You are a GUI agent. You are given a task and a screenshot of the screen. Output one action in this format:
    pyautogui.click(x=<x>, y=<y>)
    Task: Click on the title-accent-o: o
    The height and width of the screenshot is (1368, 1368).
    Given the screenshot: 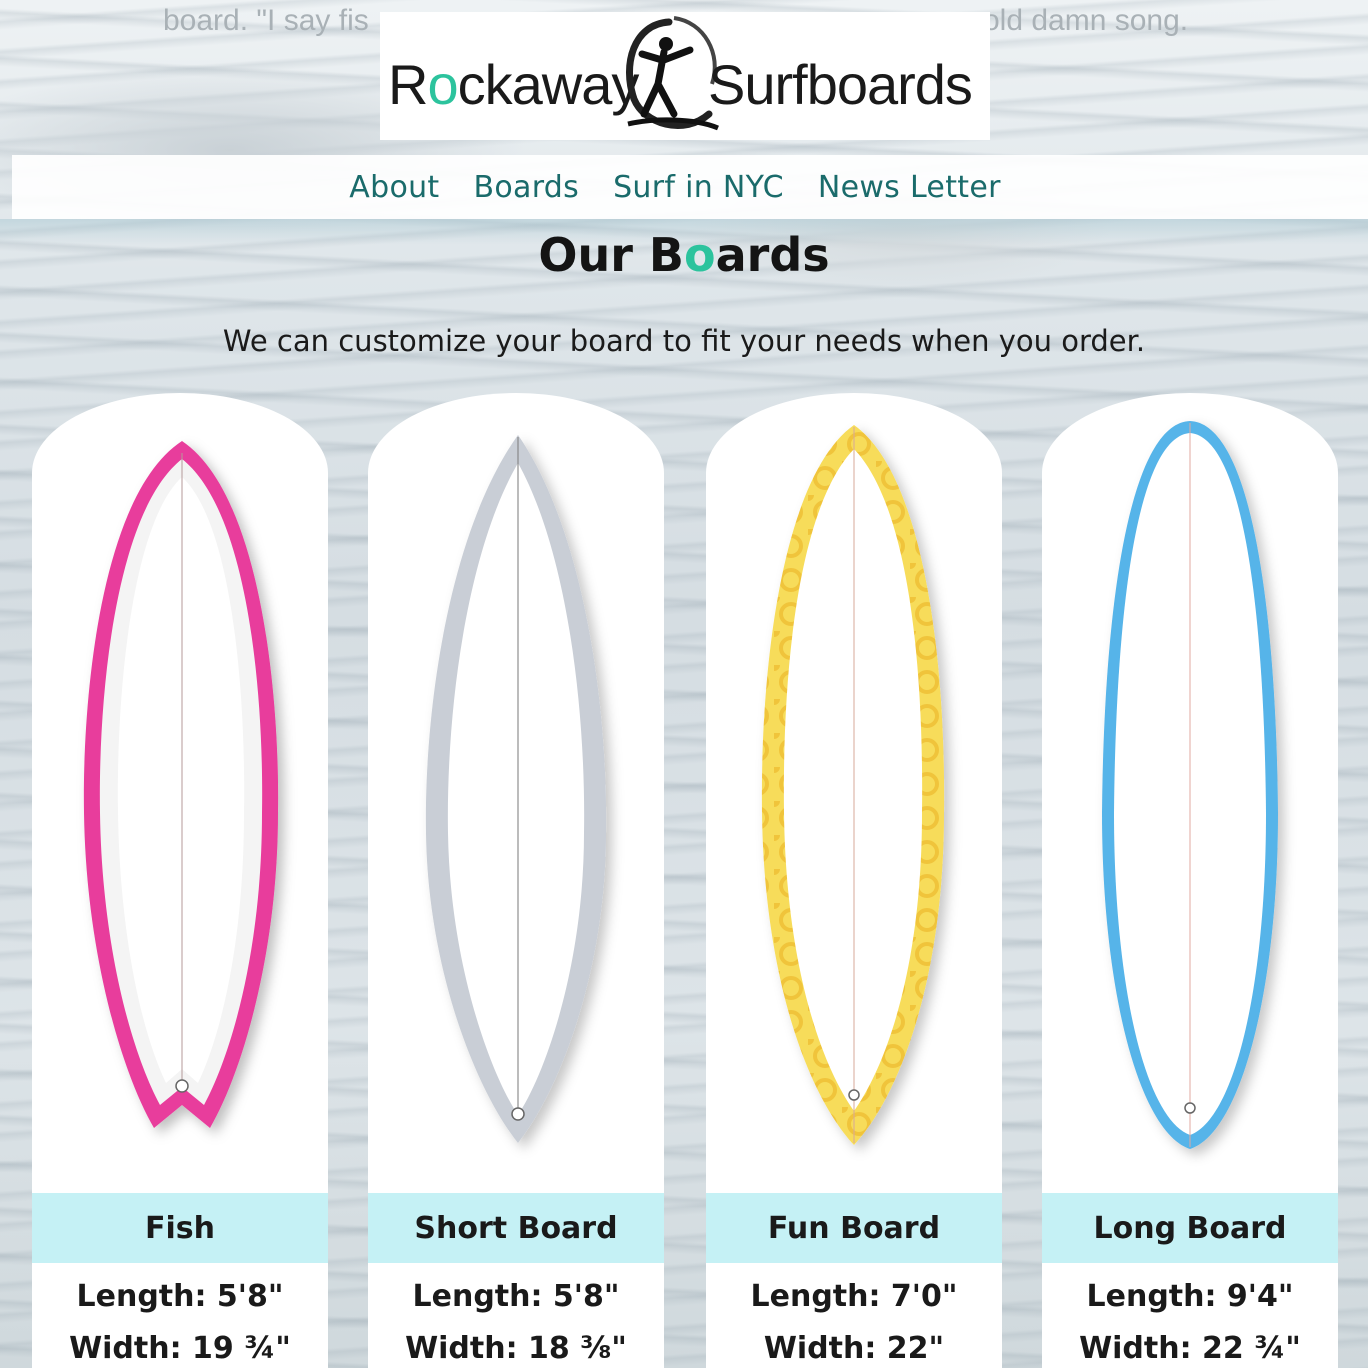 What is the action you would take?
    pyautogui.click(x=699, y=255)
    